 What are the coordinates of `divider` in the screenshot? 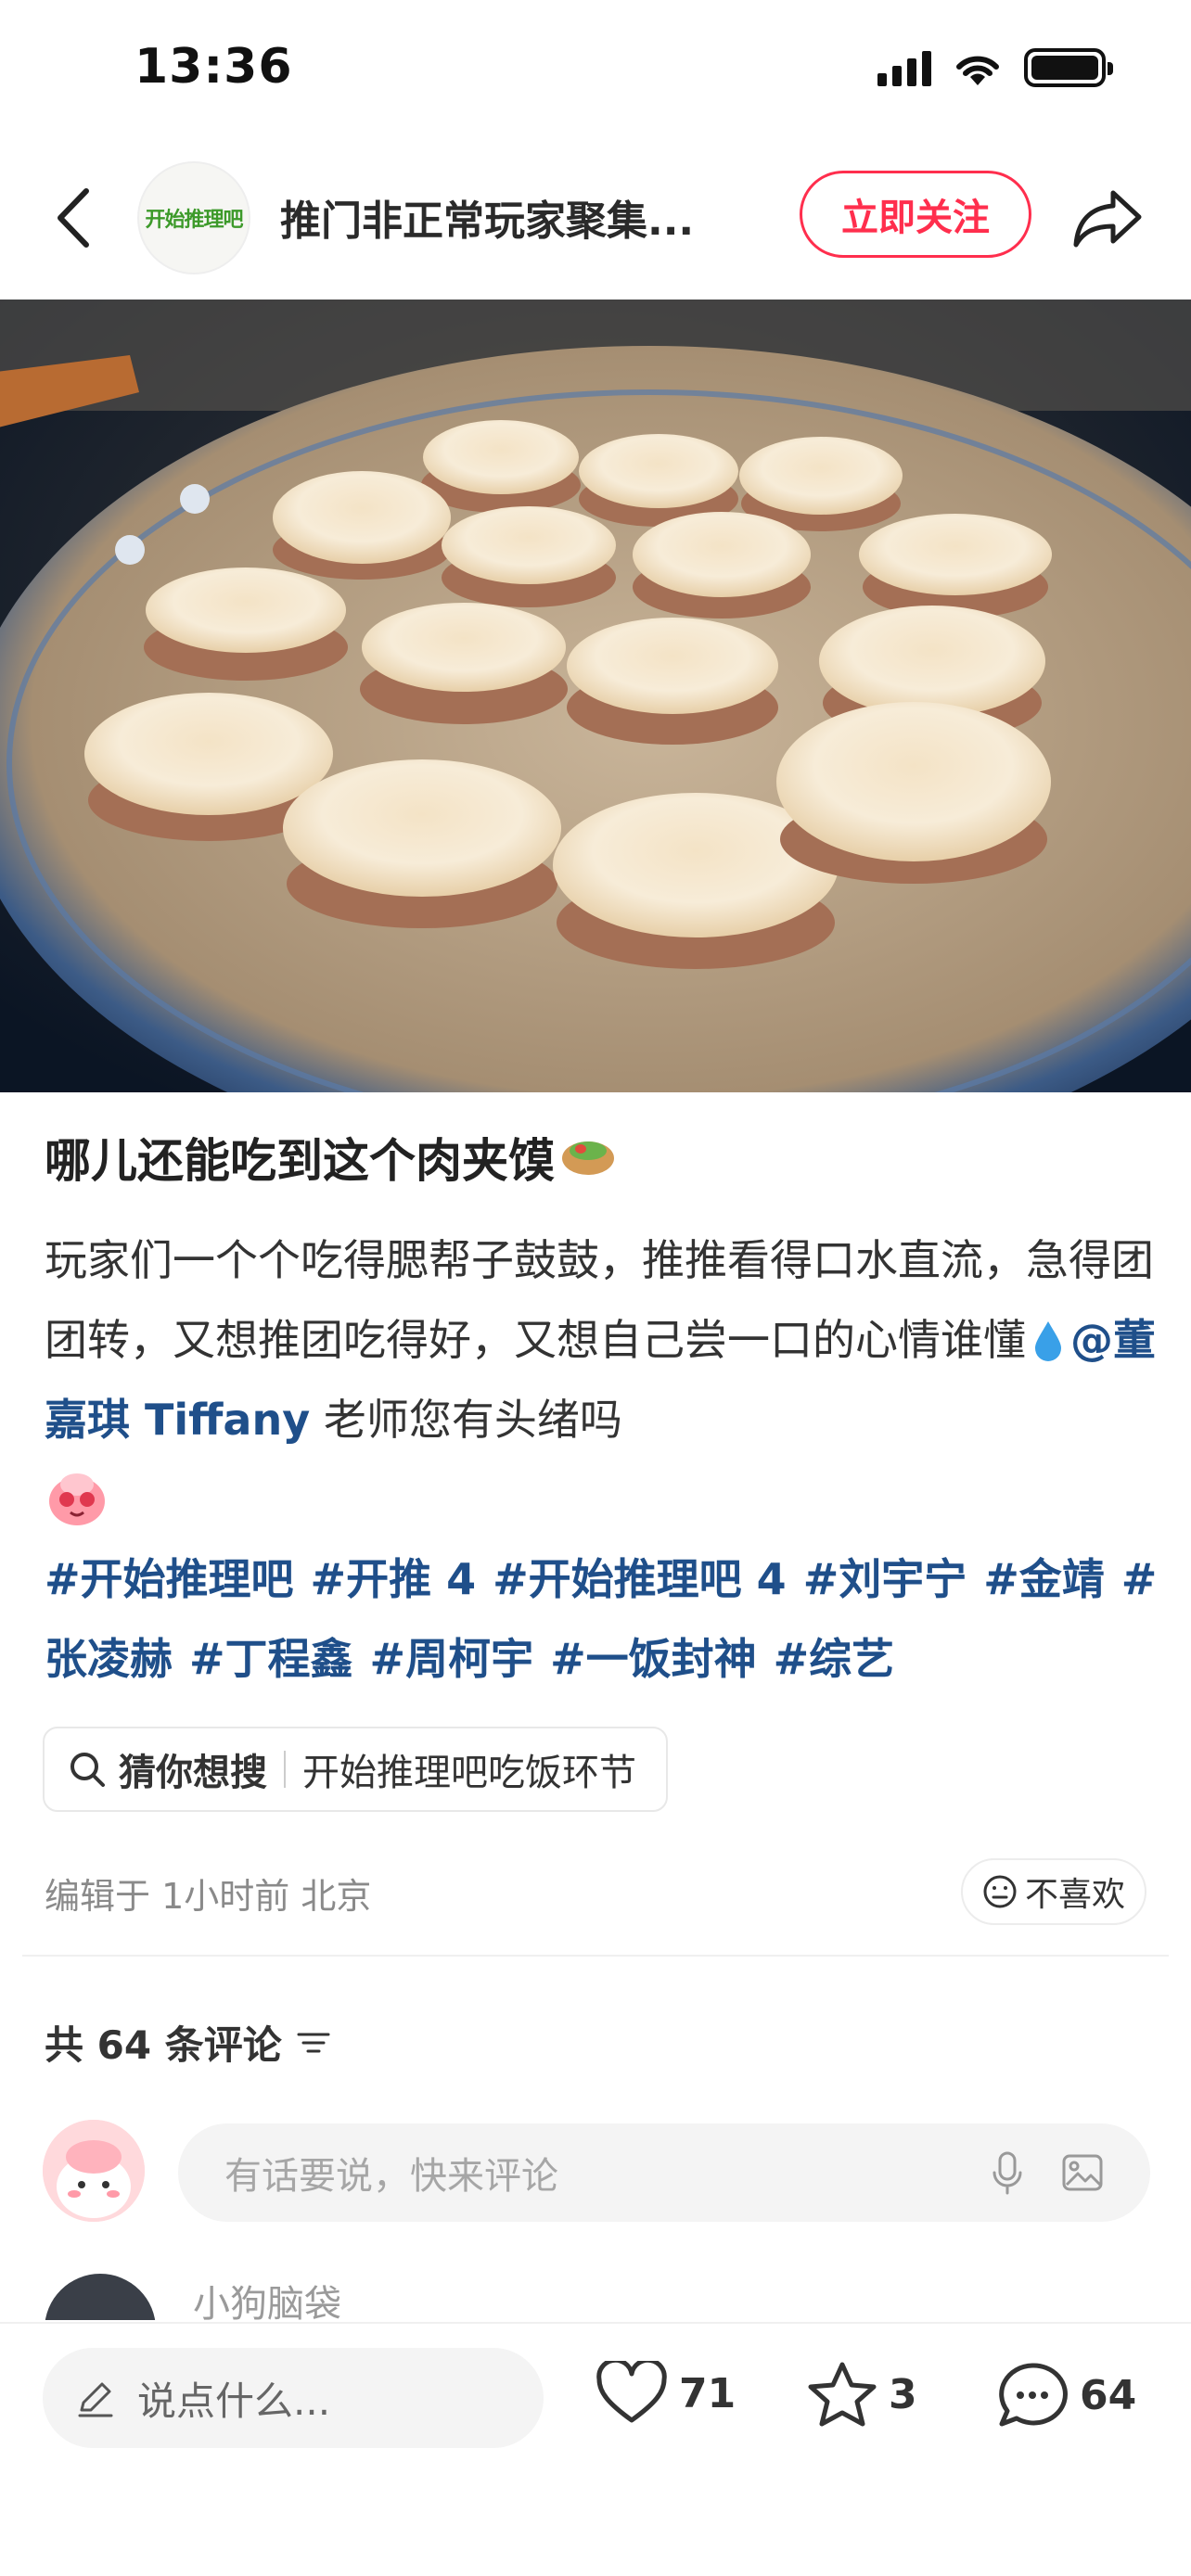 It's located at (595, 1956).